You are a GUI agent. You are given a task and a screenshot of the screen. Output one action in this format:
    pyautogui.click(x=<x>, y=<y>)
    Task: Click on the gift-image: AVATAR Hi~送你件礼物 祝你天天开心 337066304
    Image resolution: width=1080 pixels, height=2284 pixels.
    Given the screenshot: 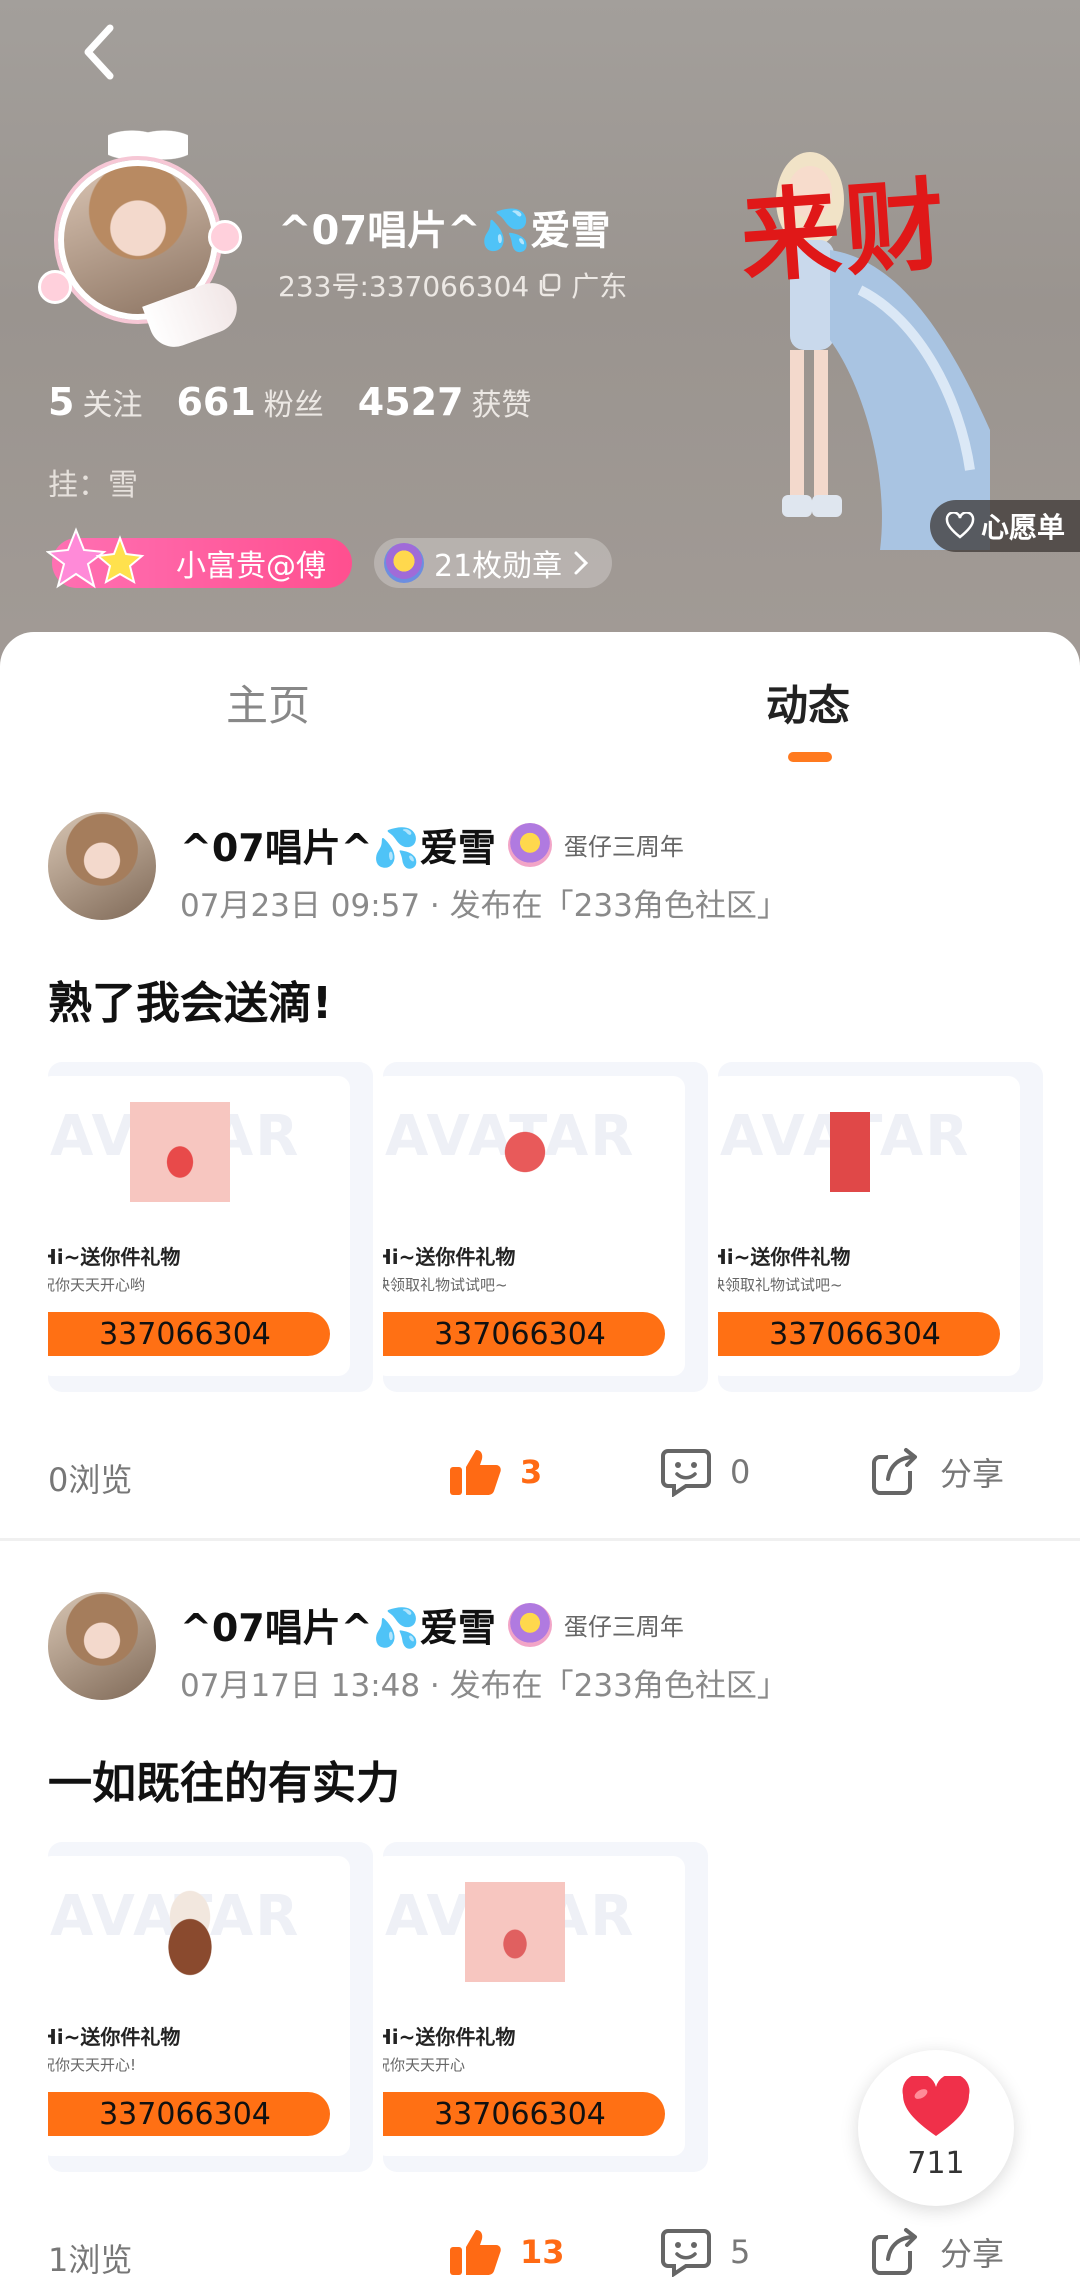 What is the action you would take?
    pyautogui.click(x=545, y=2007)
    